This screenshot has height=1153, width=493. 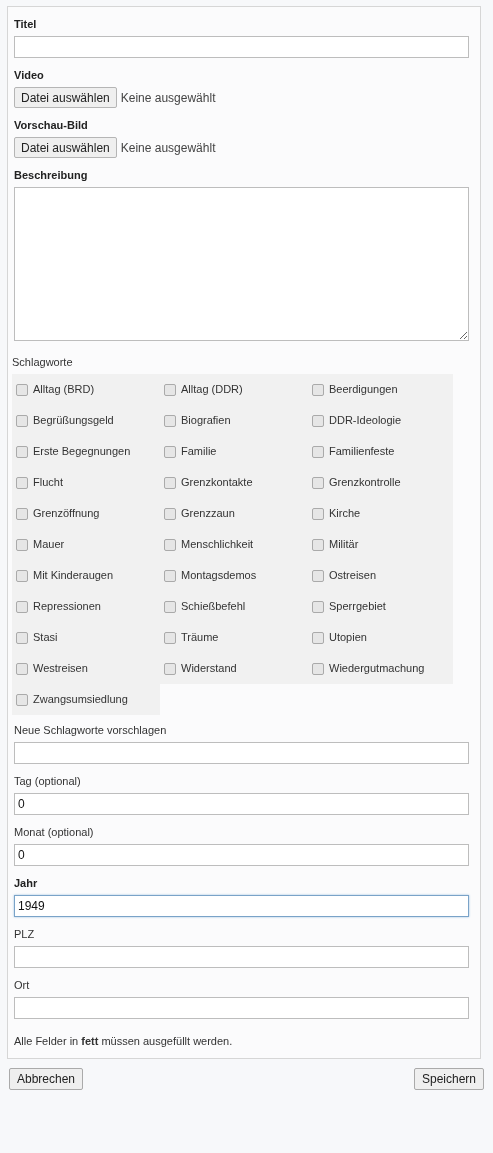 What do you see at coordinates (380, 389) in the screenshot?
I see `tag-checkbox-option: Beerdigungen` at bounding box center [380, 389].